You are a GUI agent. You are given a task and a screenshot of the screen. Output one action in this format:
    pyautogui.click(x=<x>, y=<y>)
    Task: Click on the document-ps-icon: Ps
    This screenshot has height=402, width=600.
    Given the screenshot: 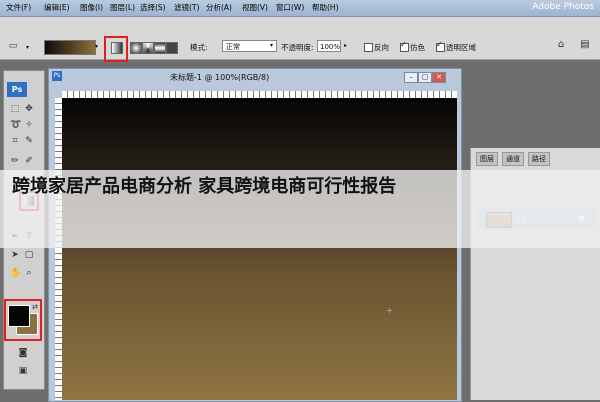 What is the action you would take?
    pyautogui.click(x=57, y=76)
    